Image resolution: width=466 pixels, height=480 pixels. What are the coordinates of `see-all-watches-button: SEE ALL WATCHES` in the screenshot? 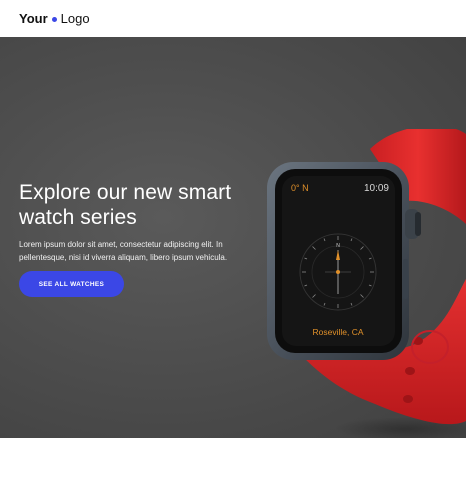 It's located at (71, 284).